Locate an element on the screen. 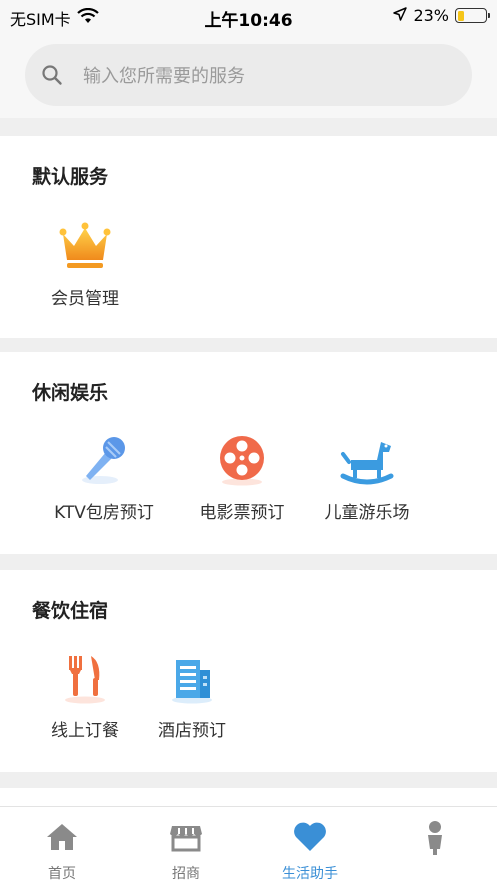  section-title: 休闲娱乐 is located at coordinates (70, 393).